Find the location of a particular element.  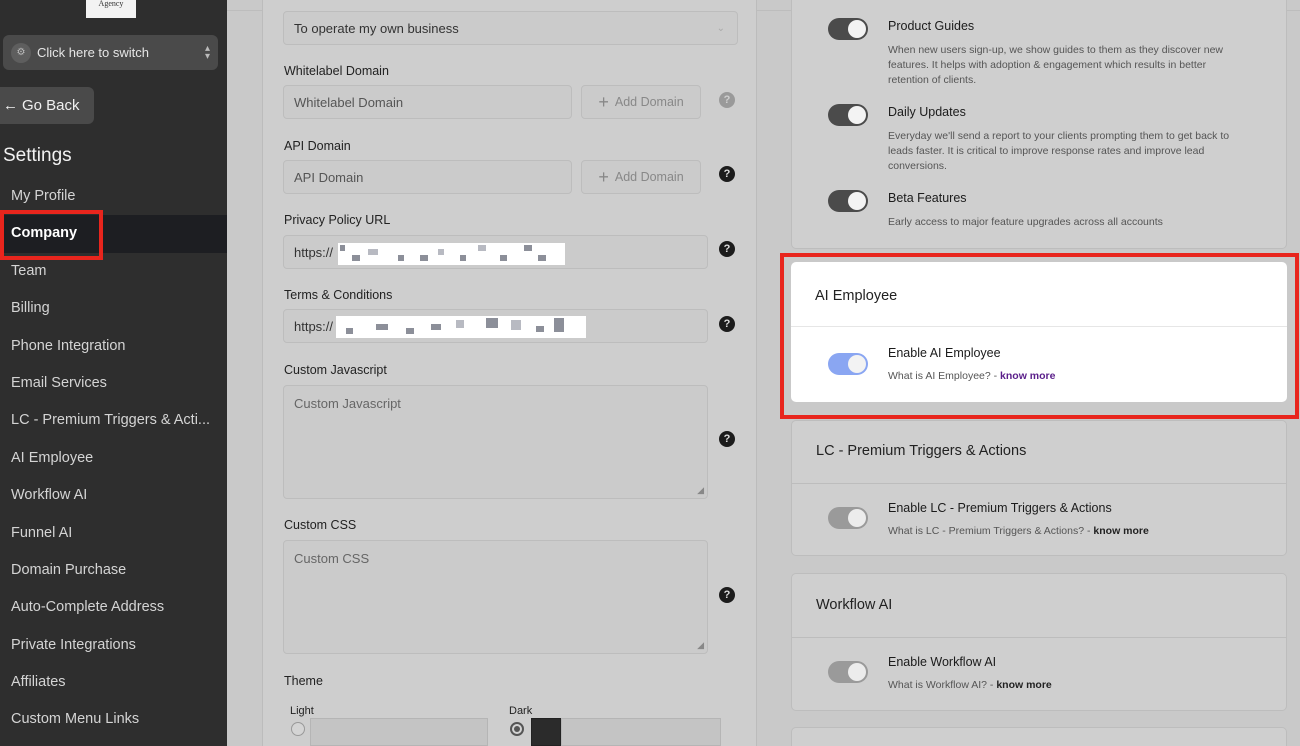

sidebar-item-billing: Billing is located at coordinates (113, 308).